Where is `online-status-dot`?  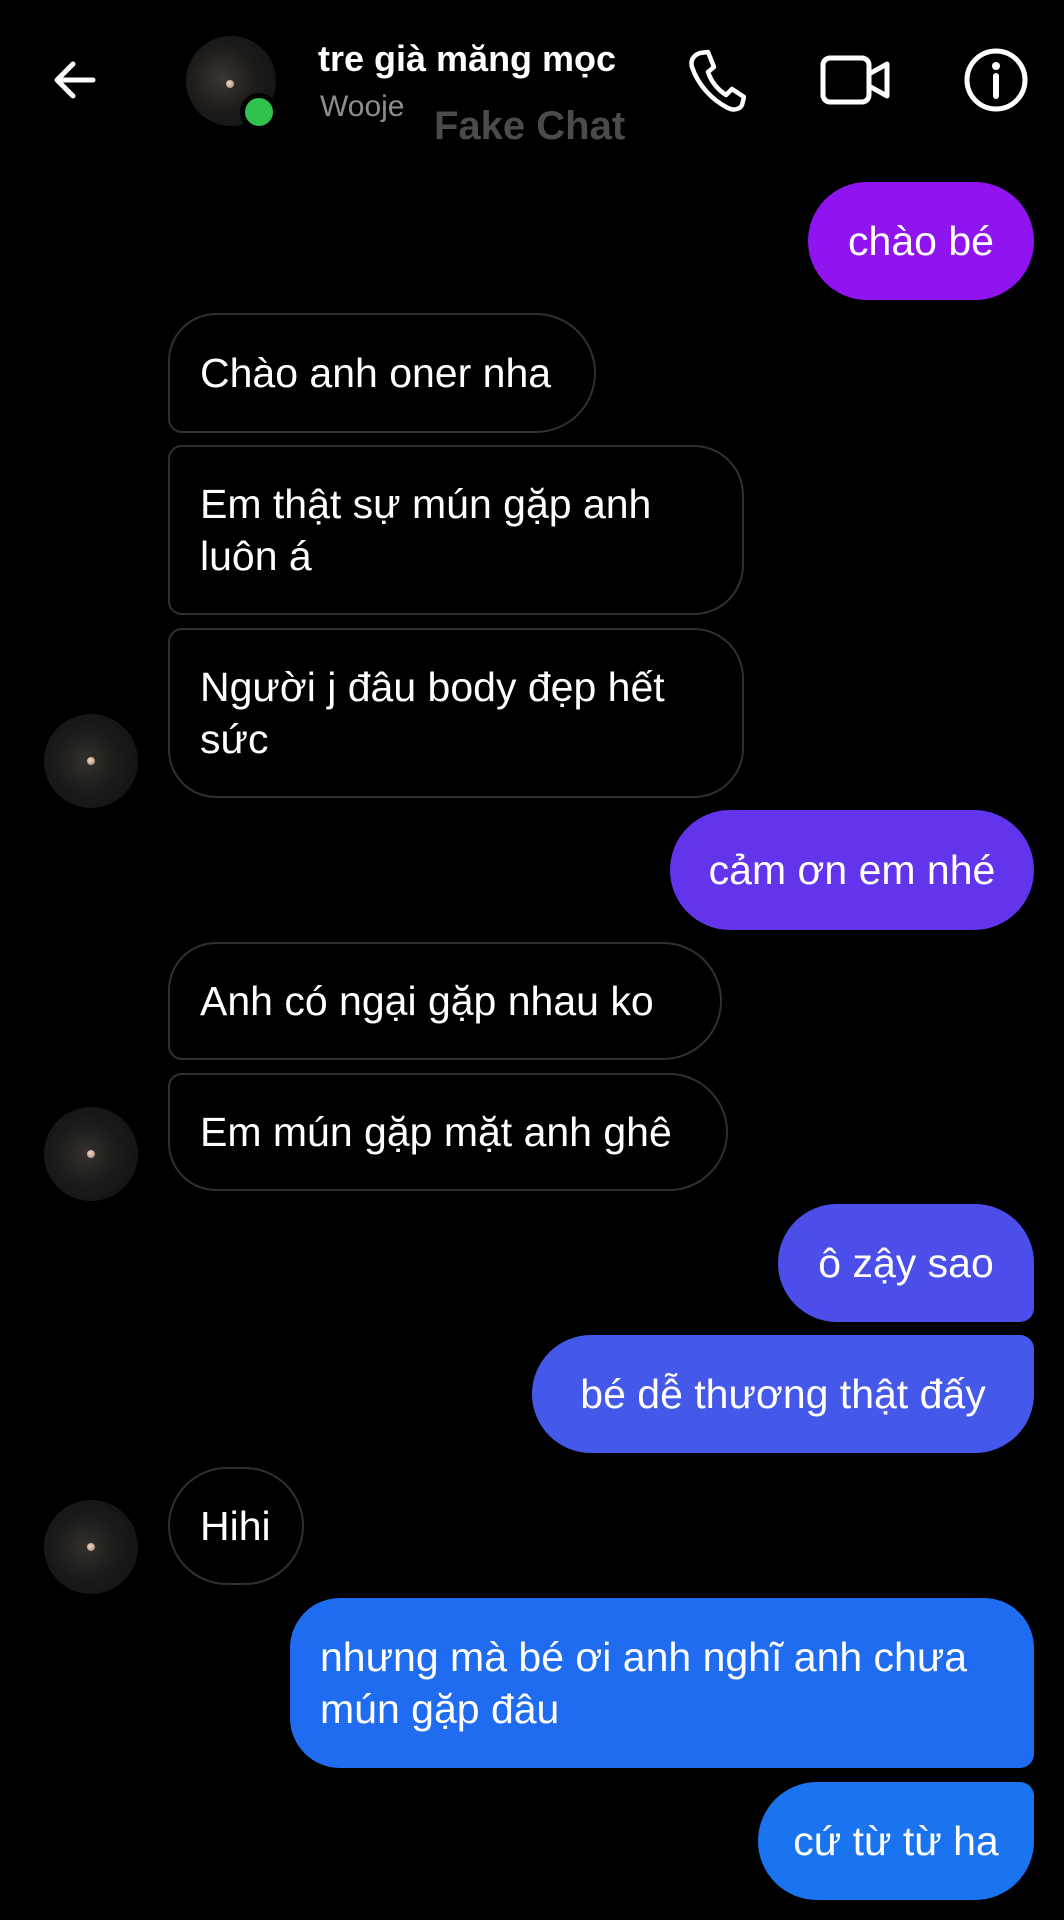
online-status-dot is located at coordinates (259, 112).